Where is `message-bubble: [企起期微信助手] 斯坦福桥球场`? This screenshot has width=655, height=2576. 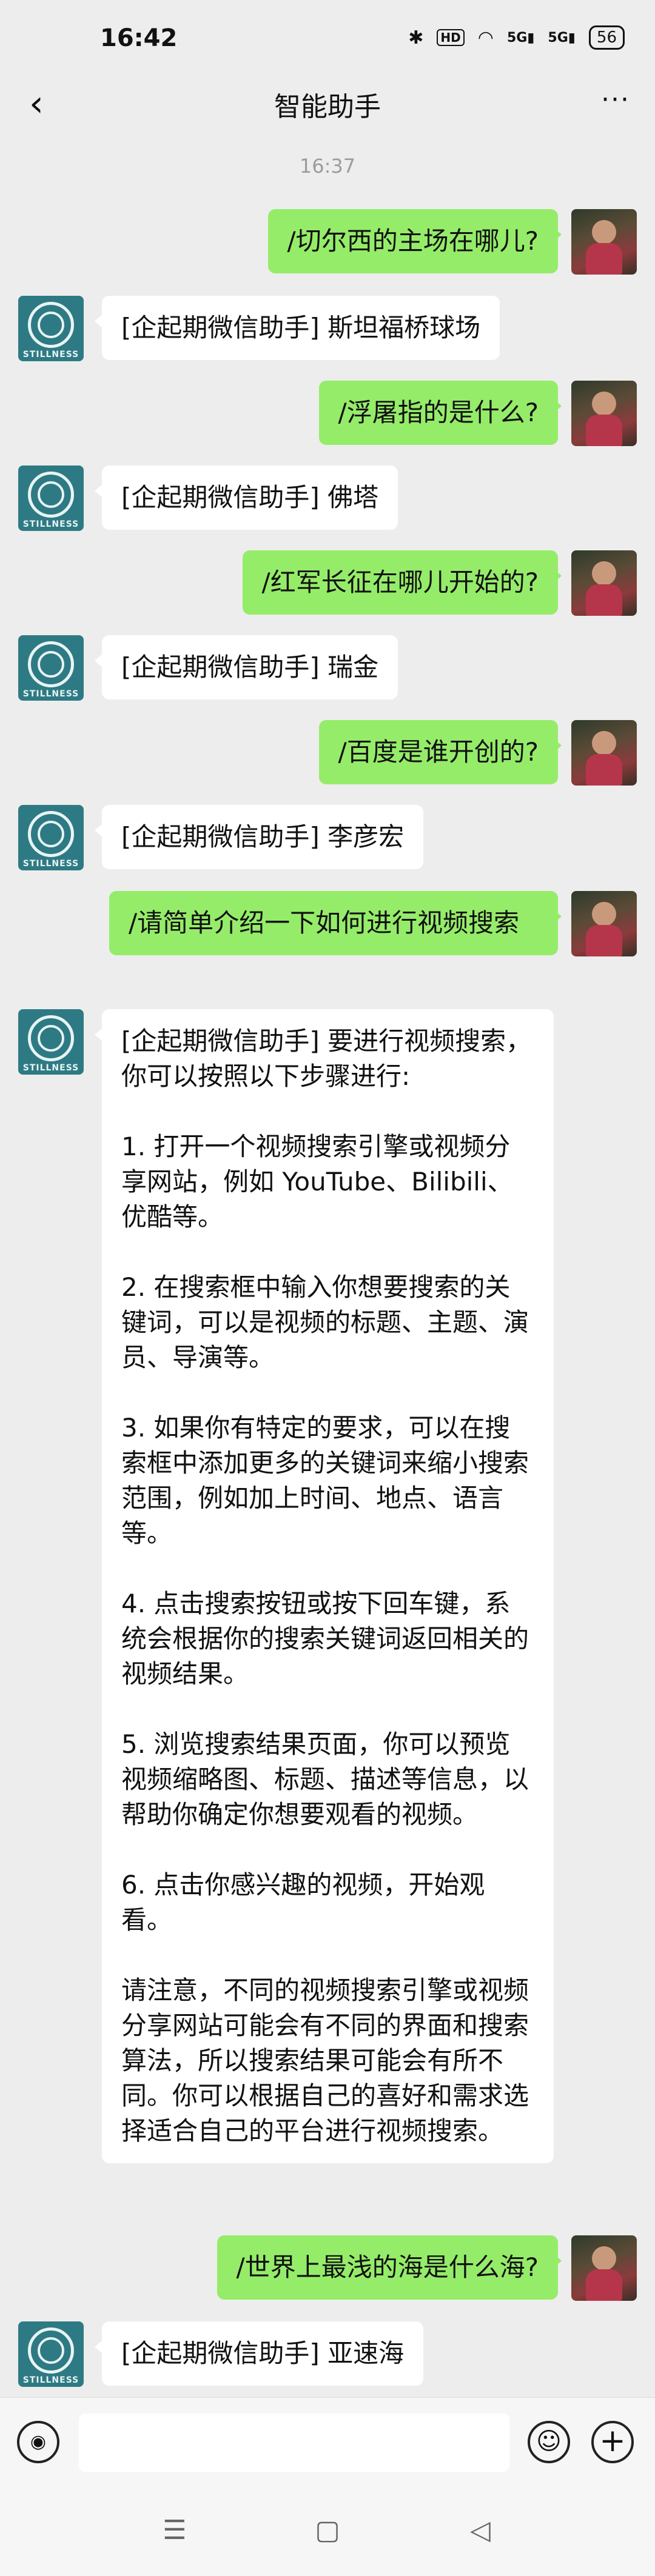 message-bubble: [企起期微信助手] 斯坦福桥球场 is located at coordinates (297, 328).